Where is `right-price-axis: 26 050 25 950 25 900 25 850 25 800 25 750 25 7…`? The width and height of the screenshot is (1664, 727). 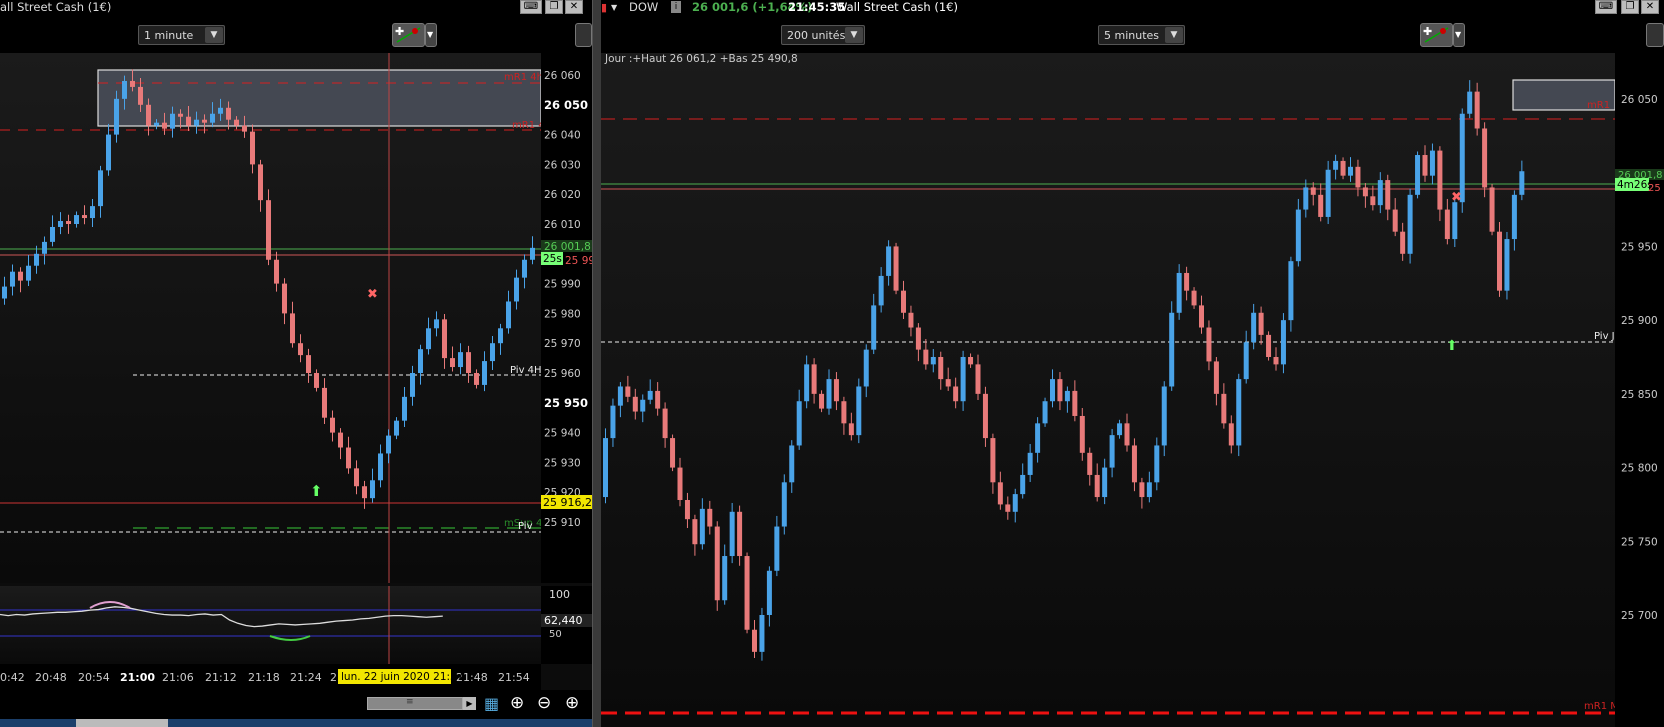
right-price-axis: 26 050 25 950 25 900 25 850 25 800 25 750 25 7… is located at coordinates (1639, 390).